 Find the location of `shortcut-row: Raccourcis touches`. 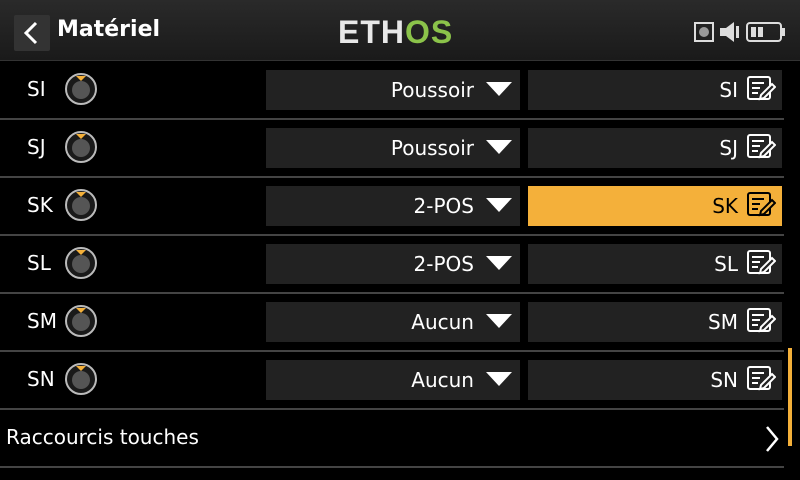

shortcut-row: Raccourcis touches is located at coordinates (392, 438).